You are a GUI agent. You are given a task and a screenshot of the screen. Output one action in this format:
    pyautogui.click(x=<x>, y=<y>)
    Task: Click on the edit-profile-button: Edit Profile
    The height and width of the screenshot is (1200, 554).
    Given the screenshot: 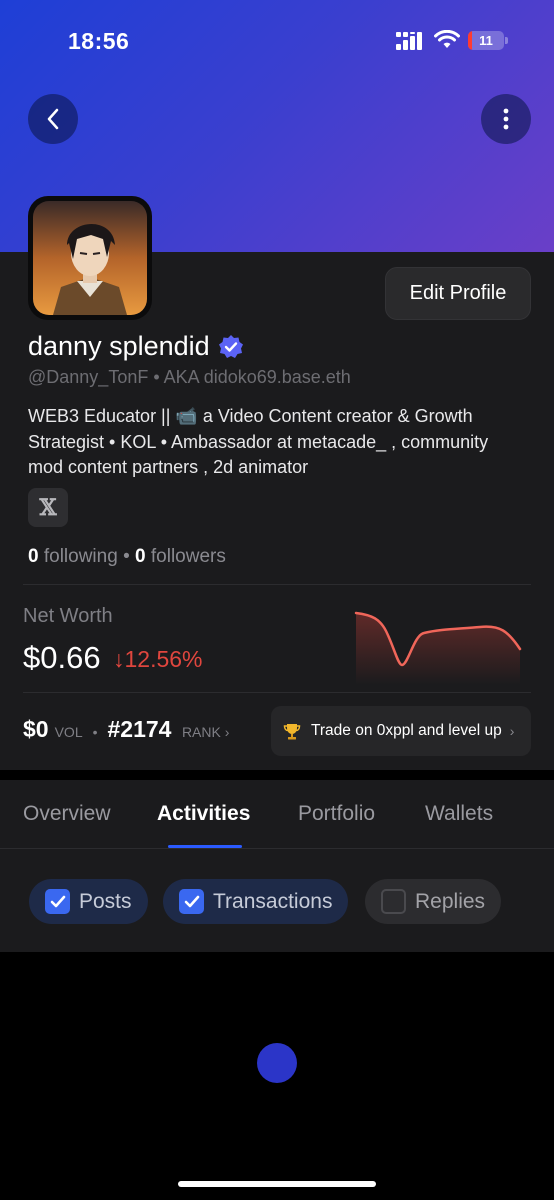 What is the action you would take?
    pyautogui.click(x=458, y=293)
    